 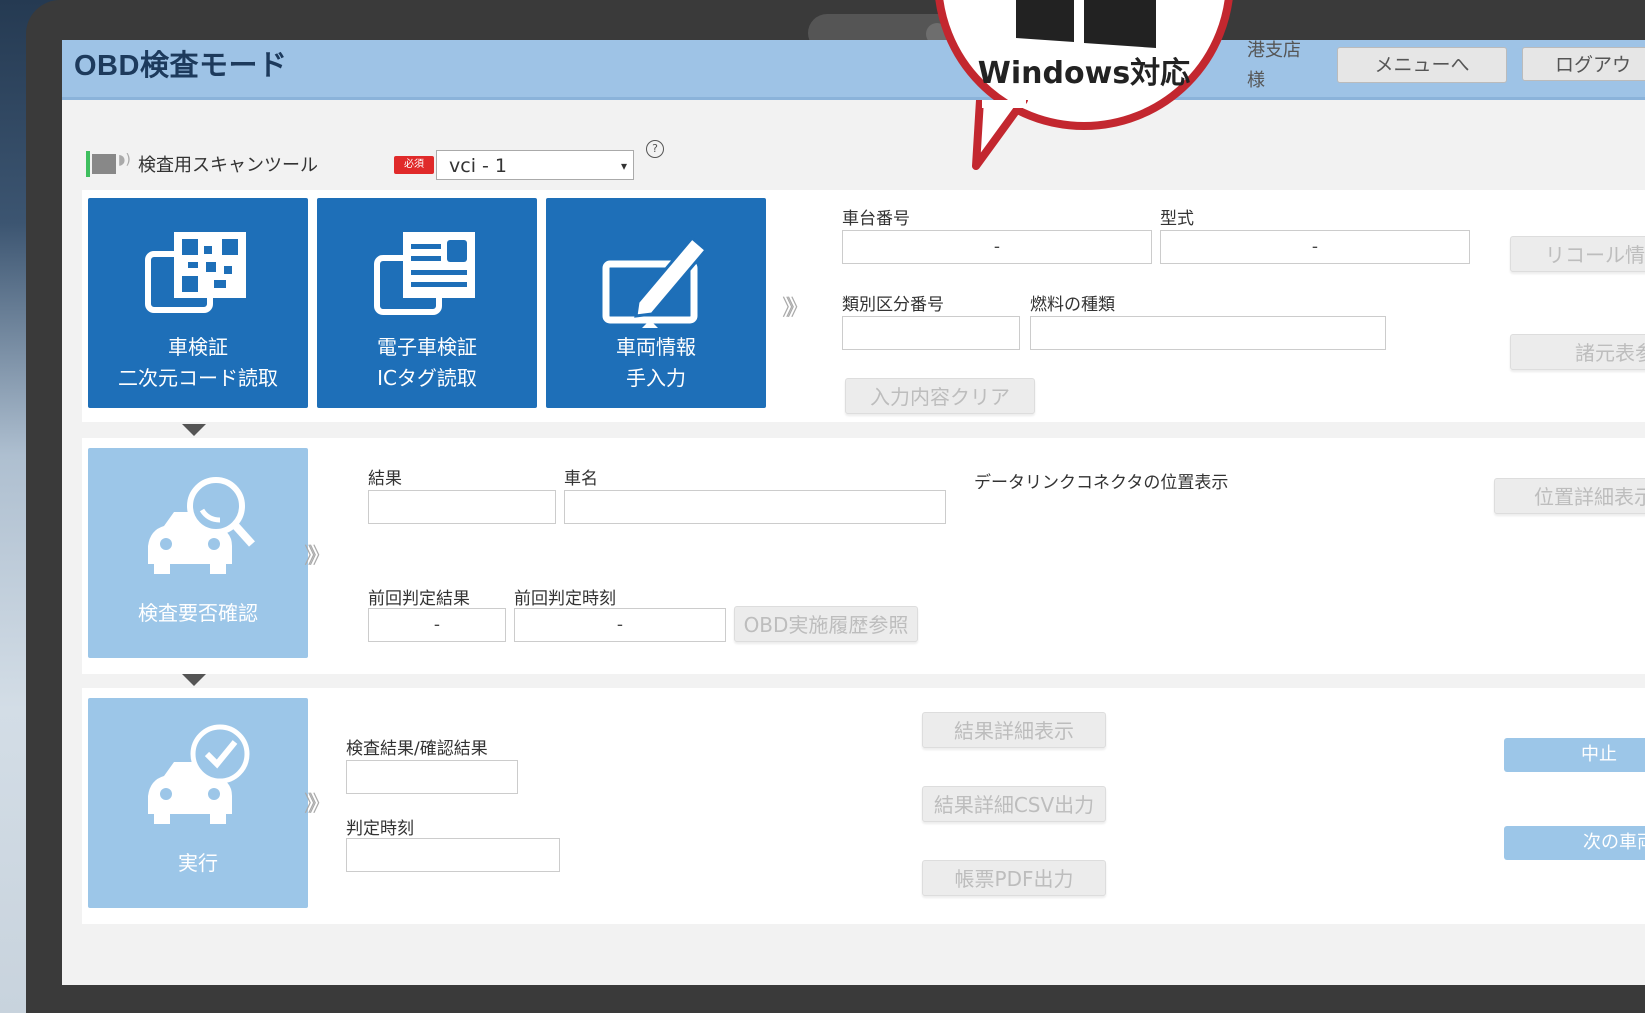 I want to click on result-label: 結果, so click(x=385, y=479).